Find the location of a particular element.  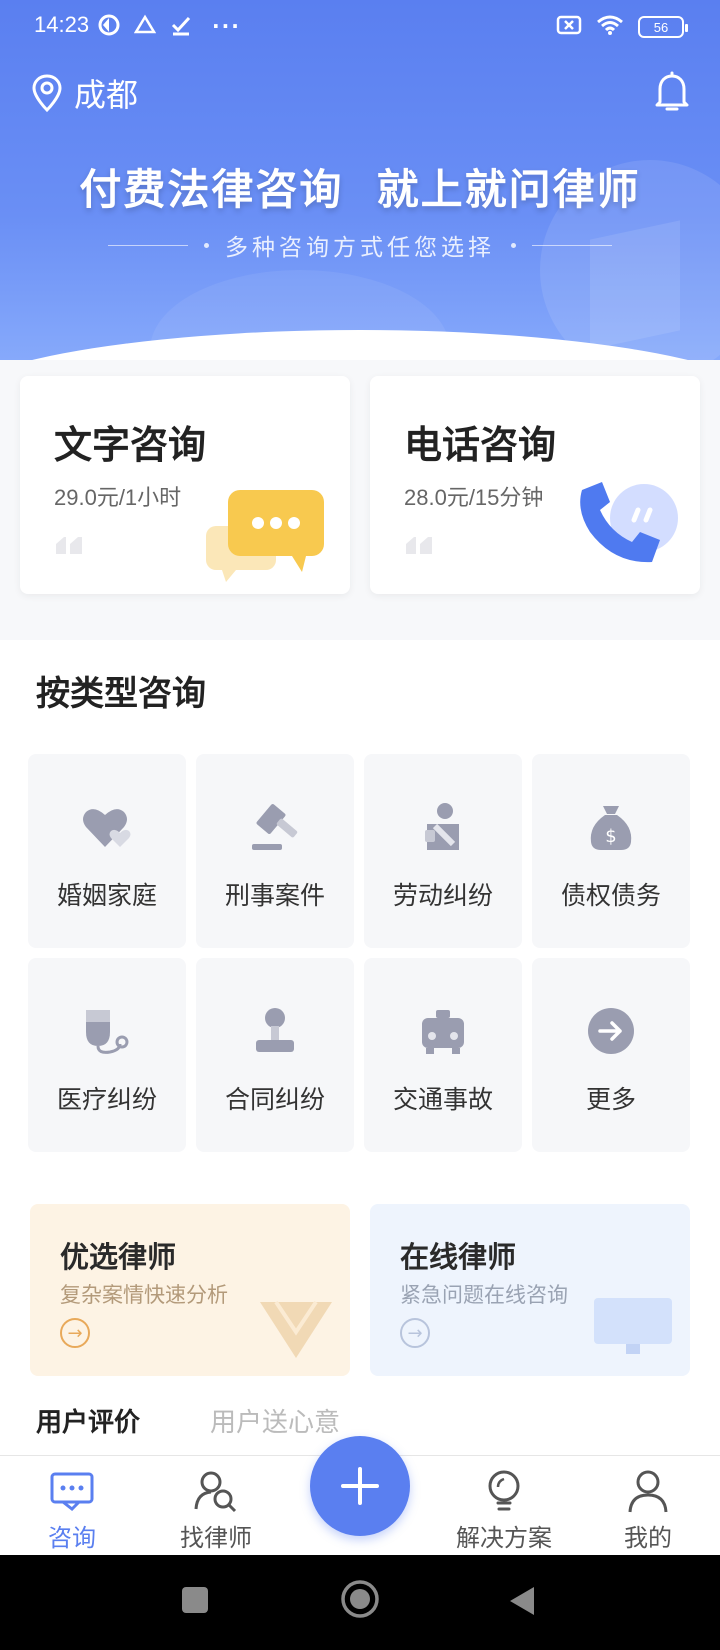

person-icon is located at coordinates (648, 1491).